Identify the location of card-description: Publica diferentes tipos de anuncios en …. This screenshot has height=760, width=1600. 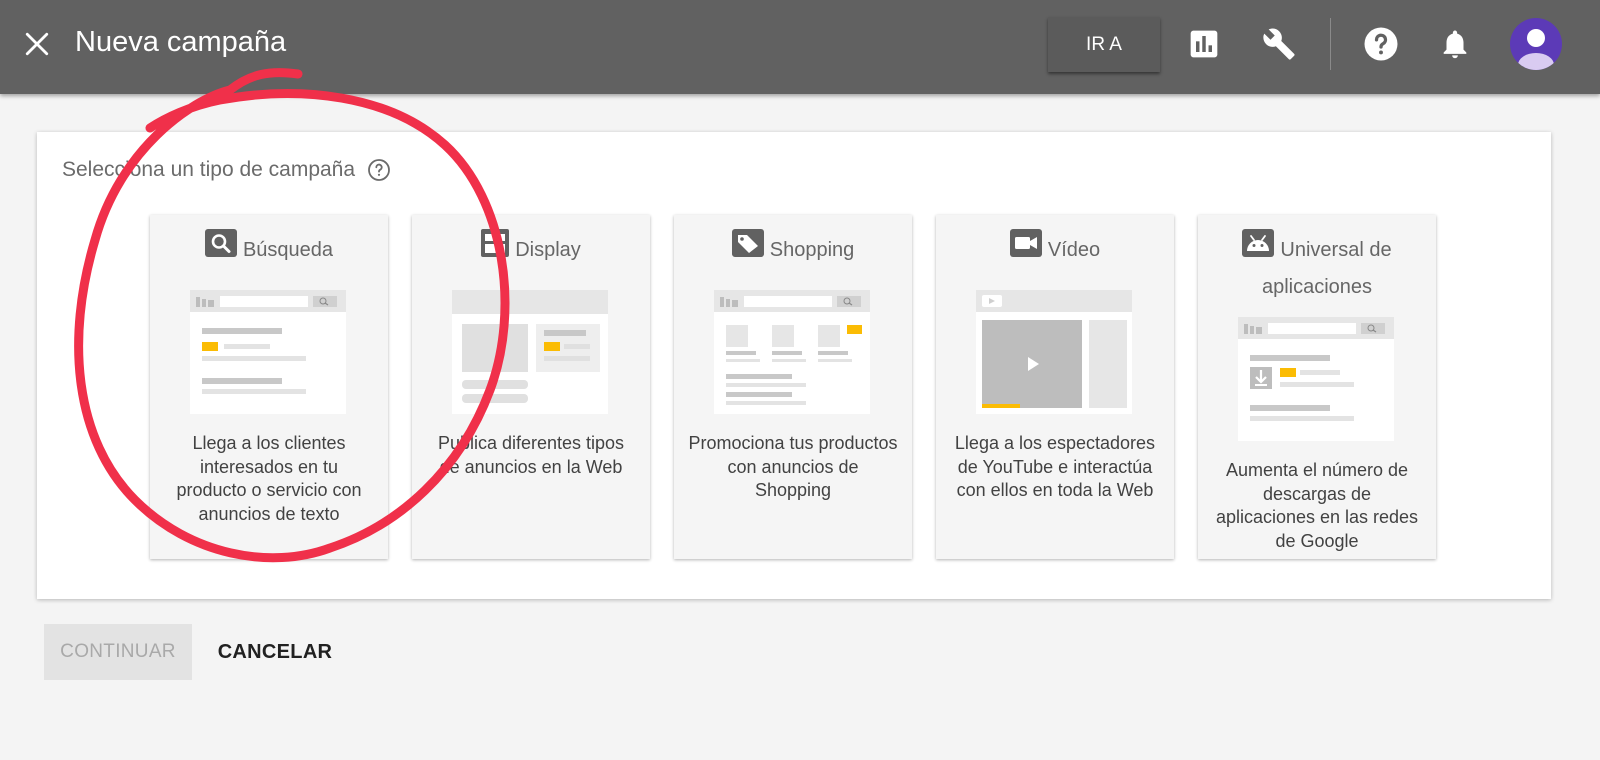
(531, 455).